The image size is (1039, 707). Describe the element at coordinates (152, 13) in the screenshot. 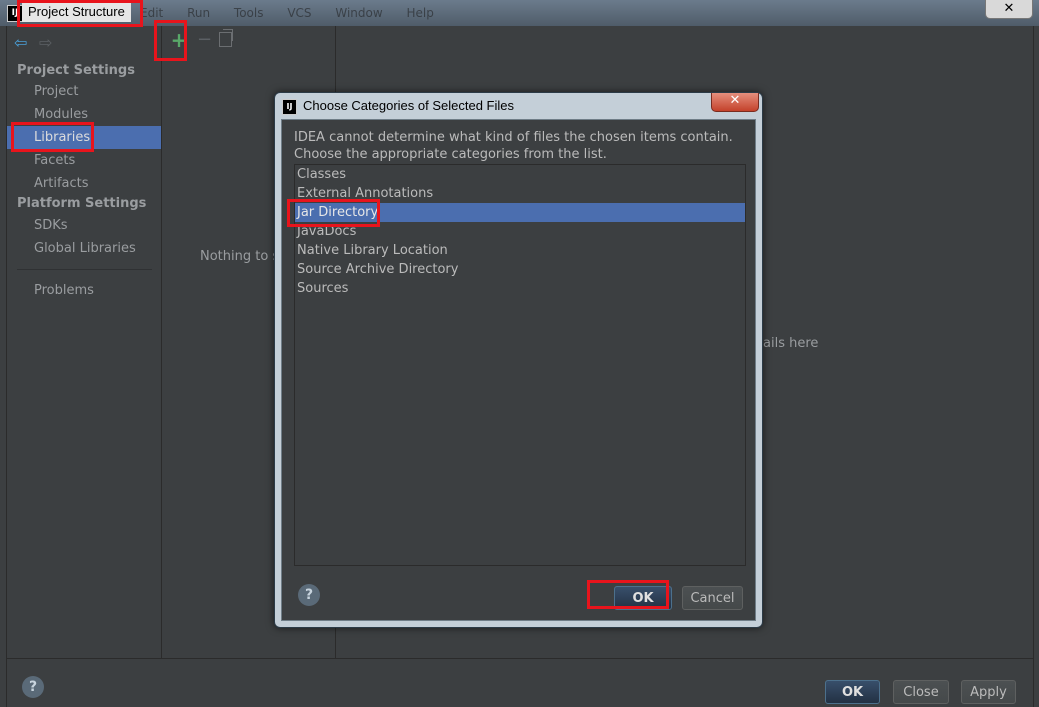

I see `menu-item: Edit` at that location.